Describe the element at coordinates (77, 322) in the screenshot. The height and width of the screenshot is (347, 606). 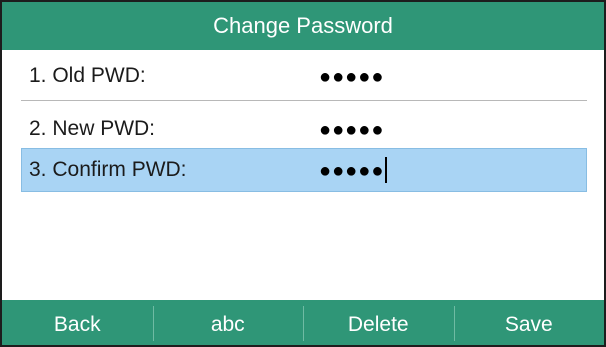
I see `back-button: Back` at that location.